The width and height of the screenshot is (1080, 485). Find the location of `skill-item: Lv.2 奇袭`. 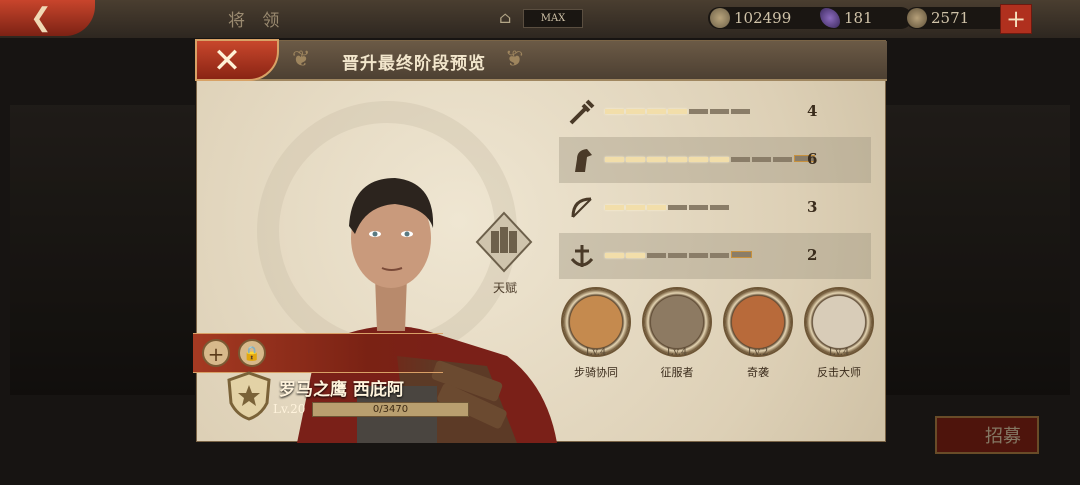

skill-item: Lv.2 奇袭 is located at coordinates (758, 334).